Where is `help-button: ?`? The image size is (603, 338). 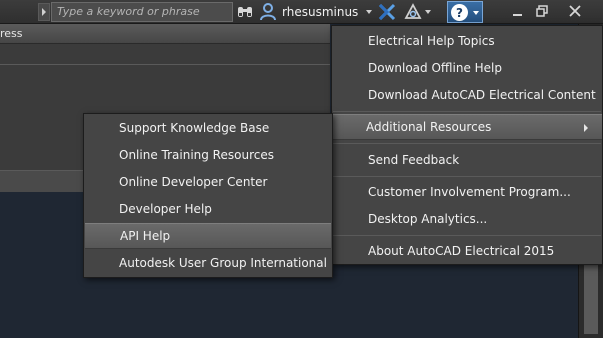 help-button: ? is located at coordinates (465, 12).